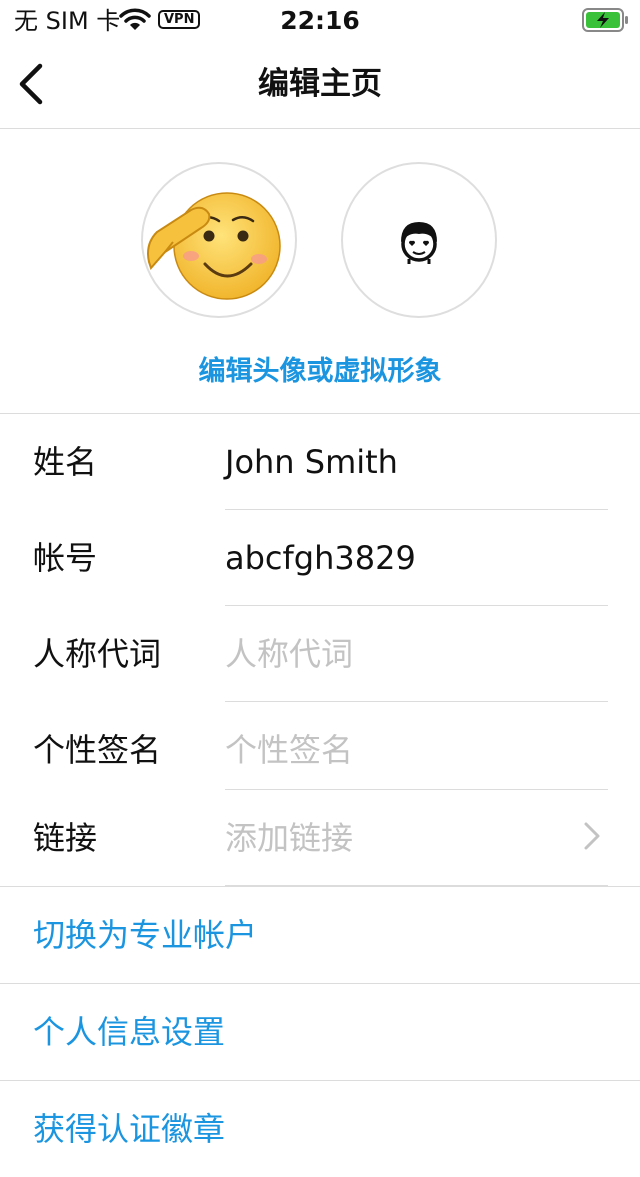 Image resolution: width=640 pixels, height=1177 pixels. What do you see at coordinates (320, 1128) in the screenshot?
I see `get-verified-badge-link: 获得认证徽章` at bounding box center [320, 1128].